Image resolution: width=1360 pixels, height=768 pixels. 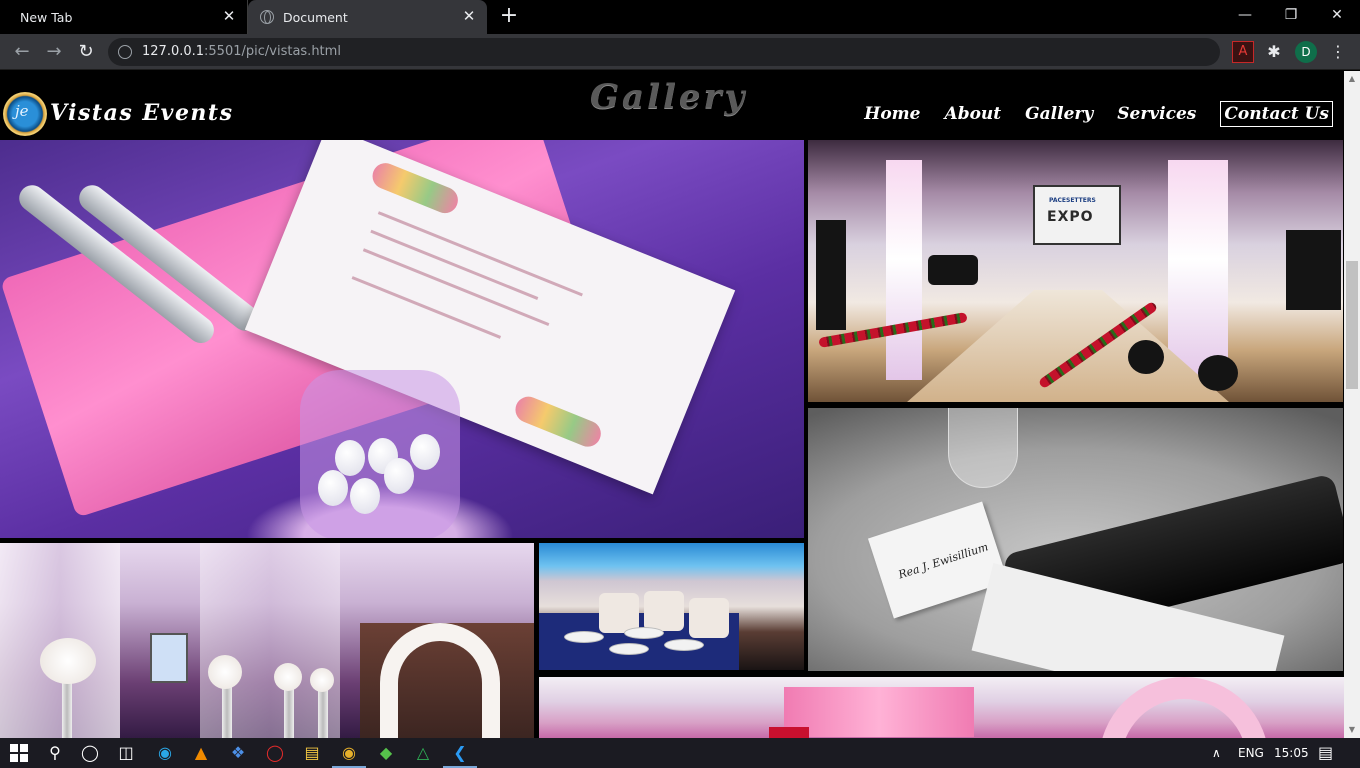 What do you see at coordinates (126, 753) in the screenshot?
I see `task-view-icon: ◫` at bounding box center [126, 753].